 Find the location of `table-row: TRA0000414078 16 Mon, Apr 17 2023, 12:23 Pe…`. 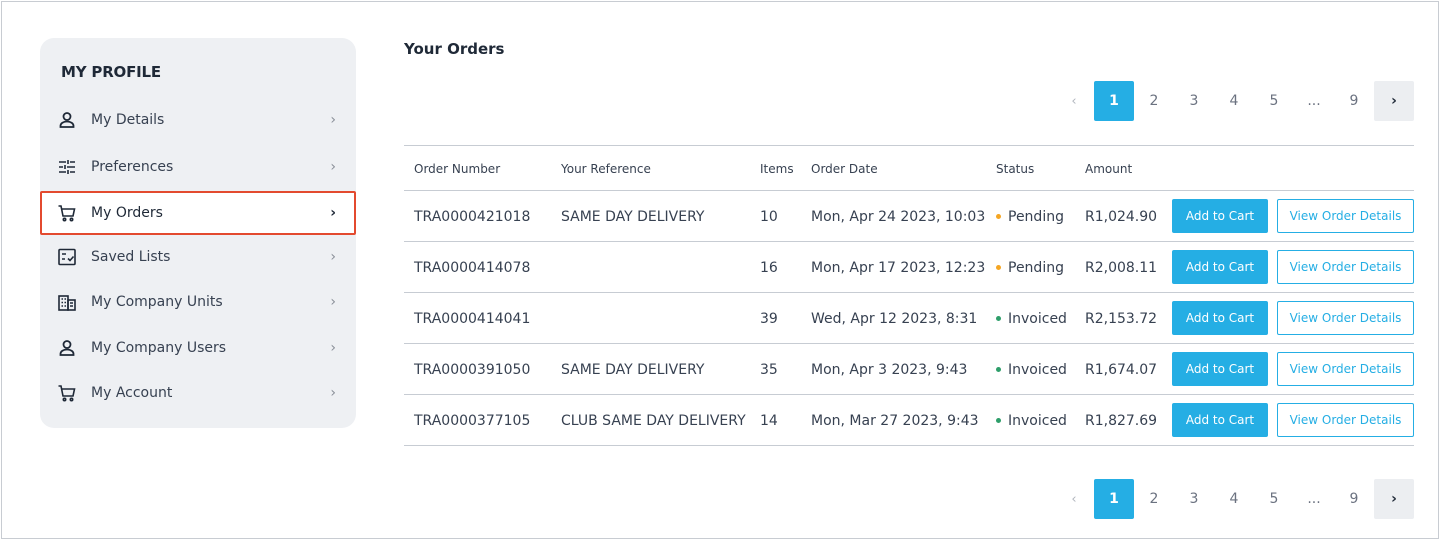

table-row: TRA0000414078 16 Mon, Apr 17 2023, 12:23 Pe… is located at coordinates (909, 267).